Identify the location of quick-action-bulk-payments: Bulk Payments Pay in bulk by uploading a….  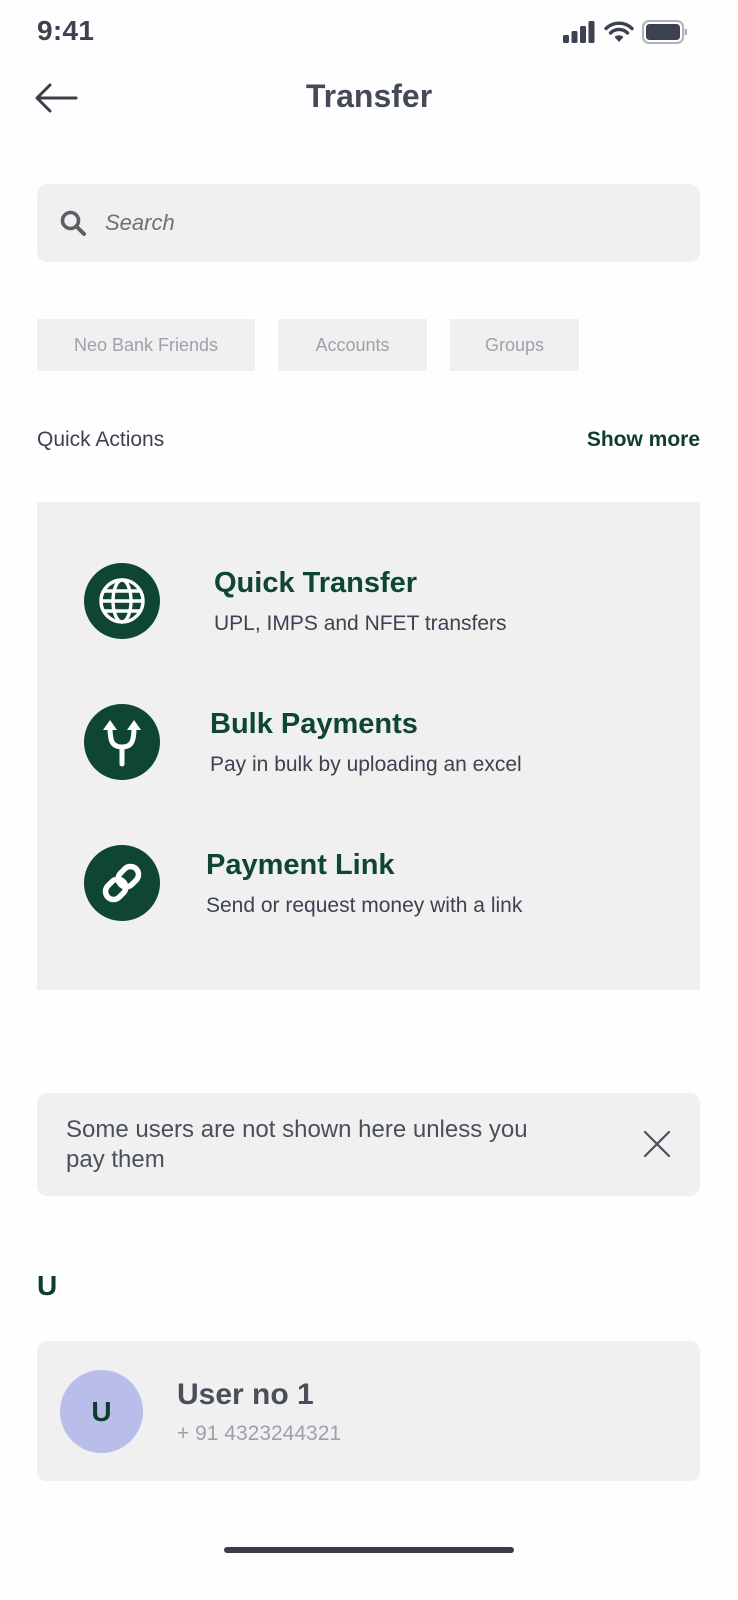
(303, 742).